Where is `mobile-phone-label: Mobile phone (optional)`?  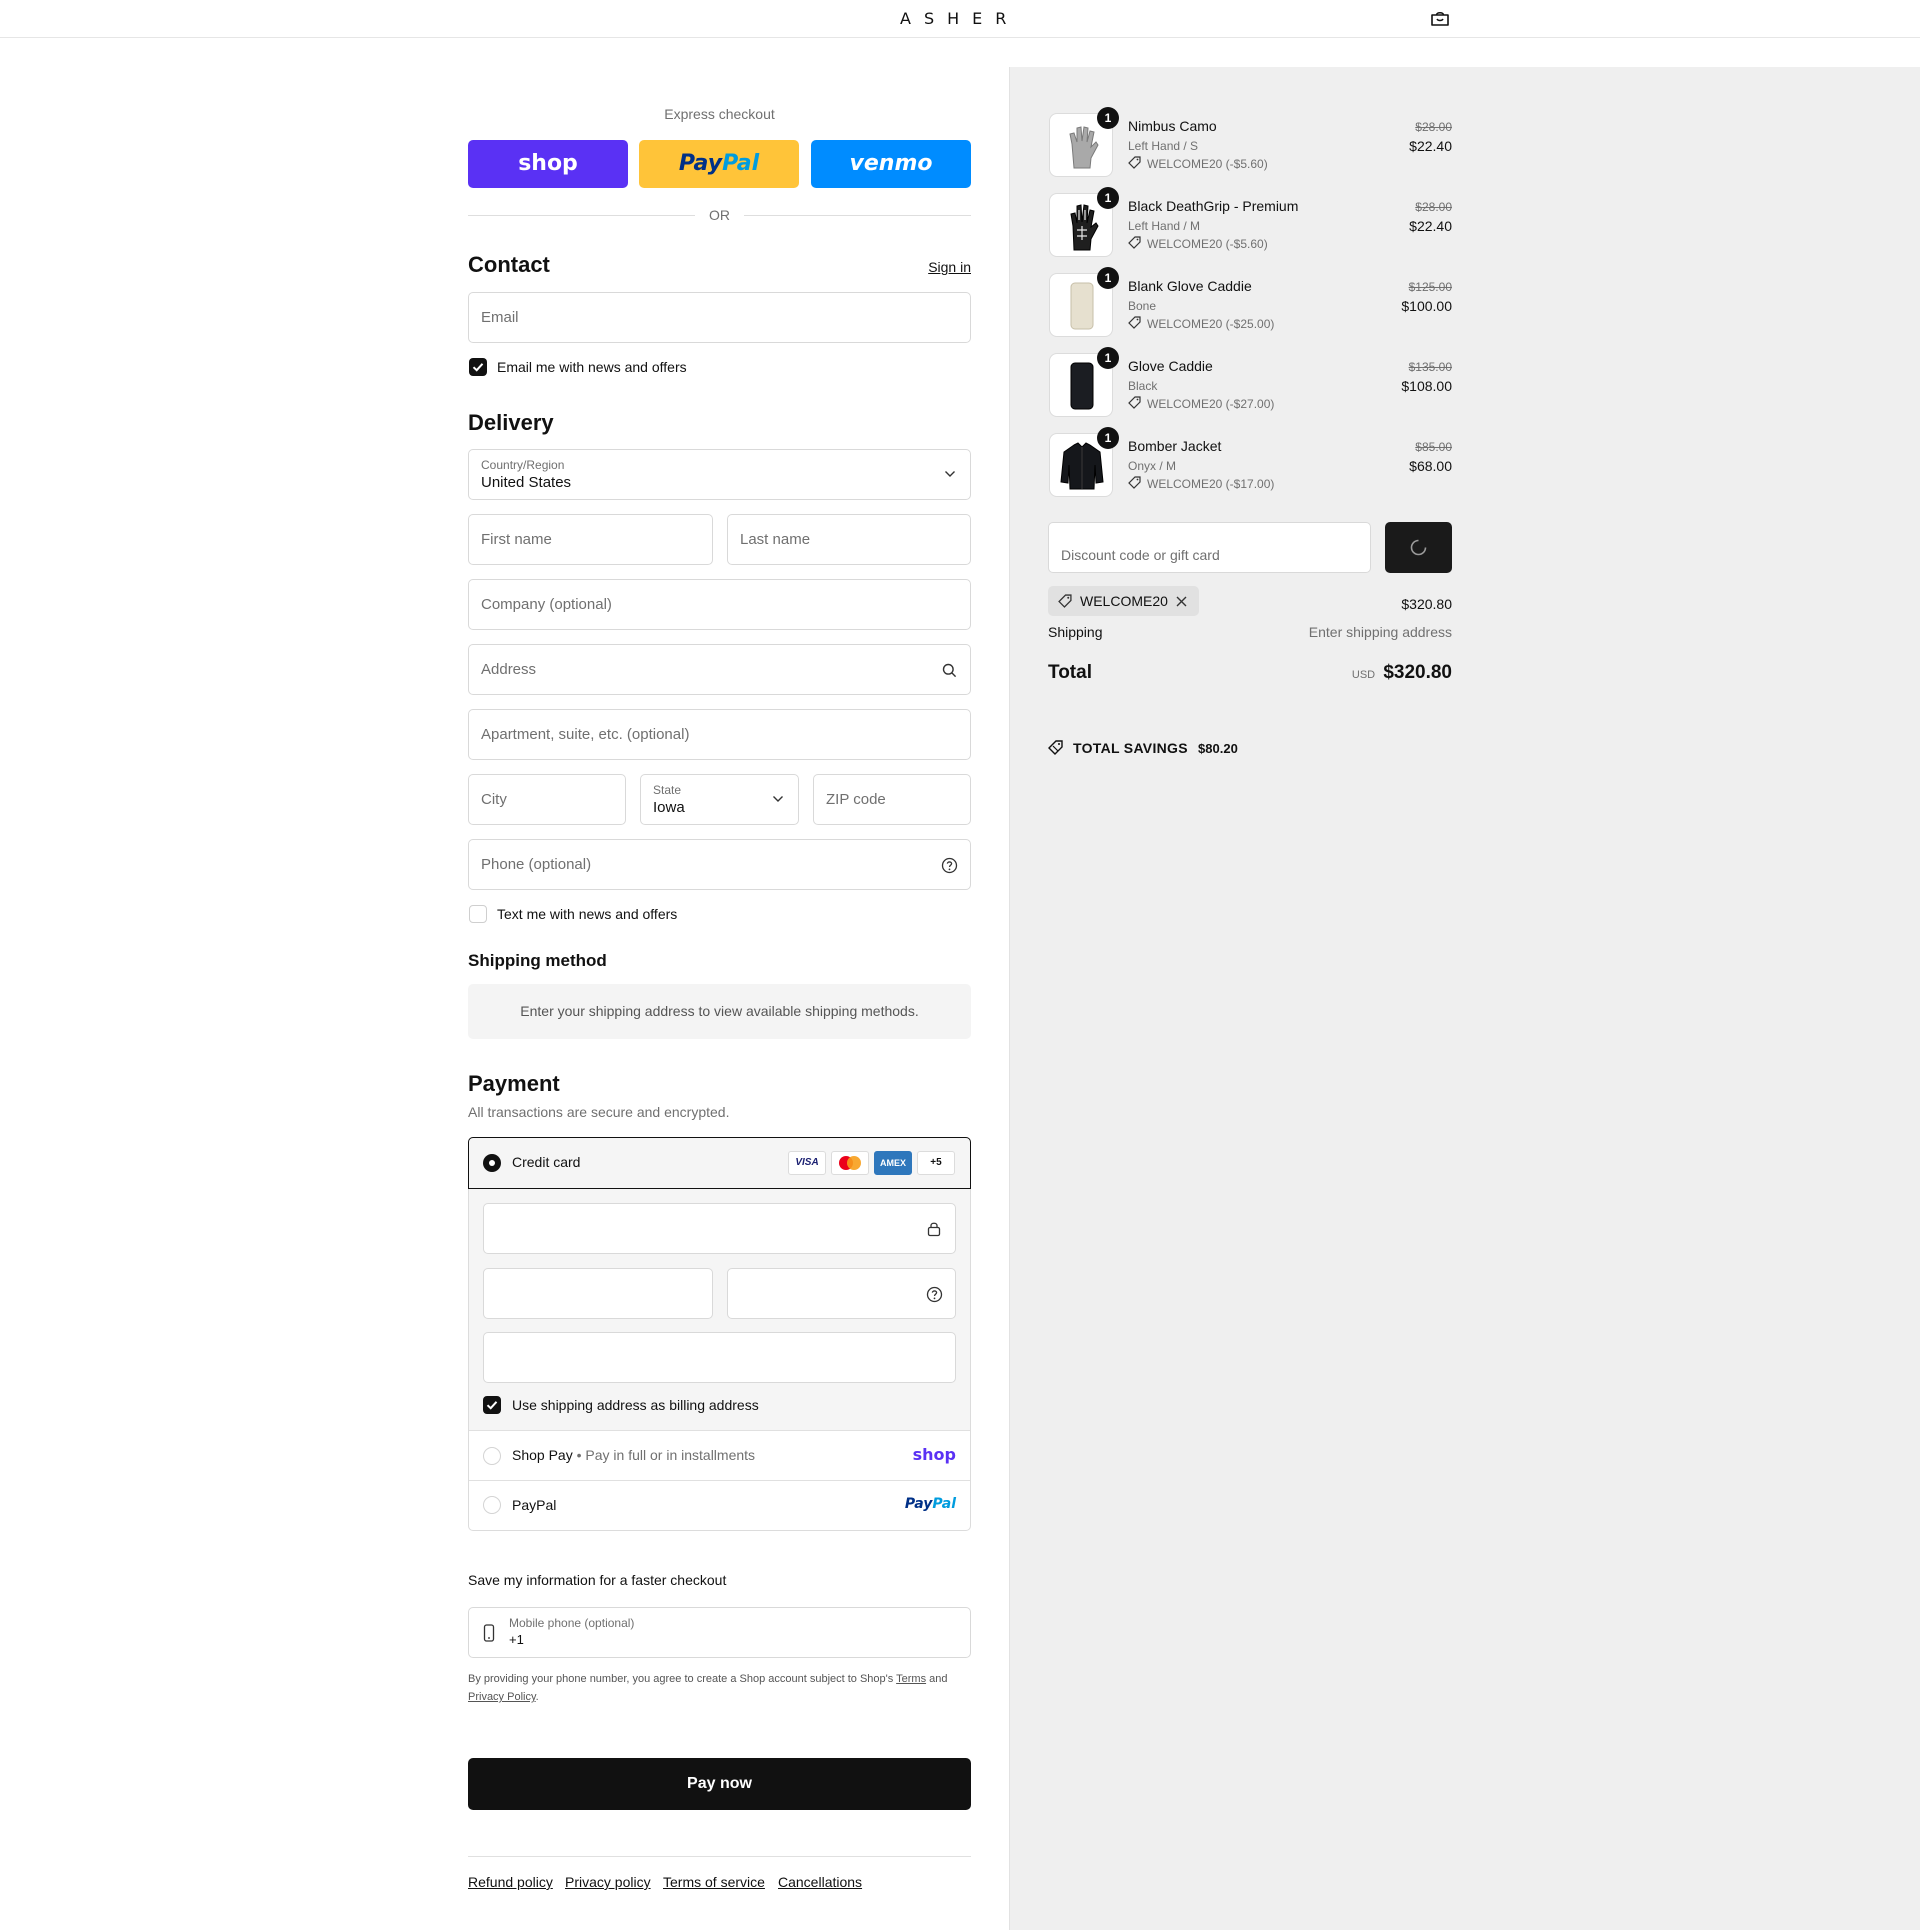
mobile-phone-label: Mobile phone (optional) is located at coordinates (572, 1623).